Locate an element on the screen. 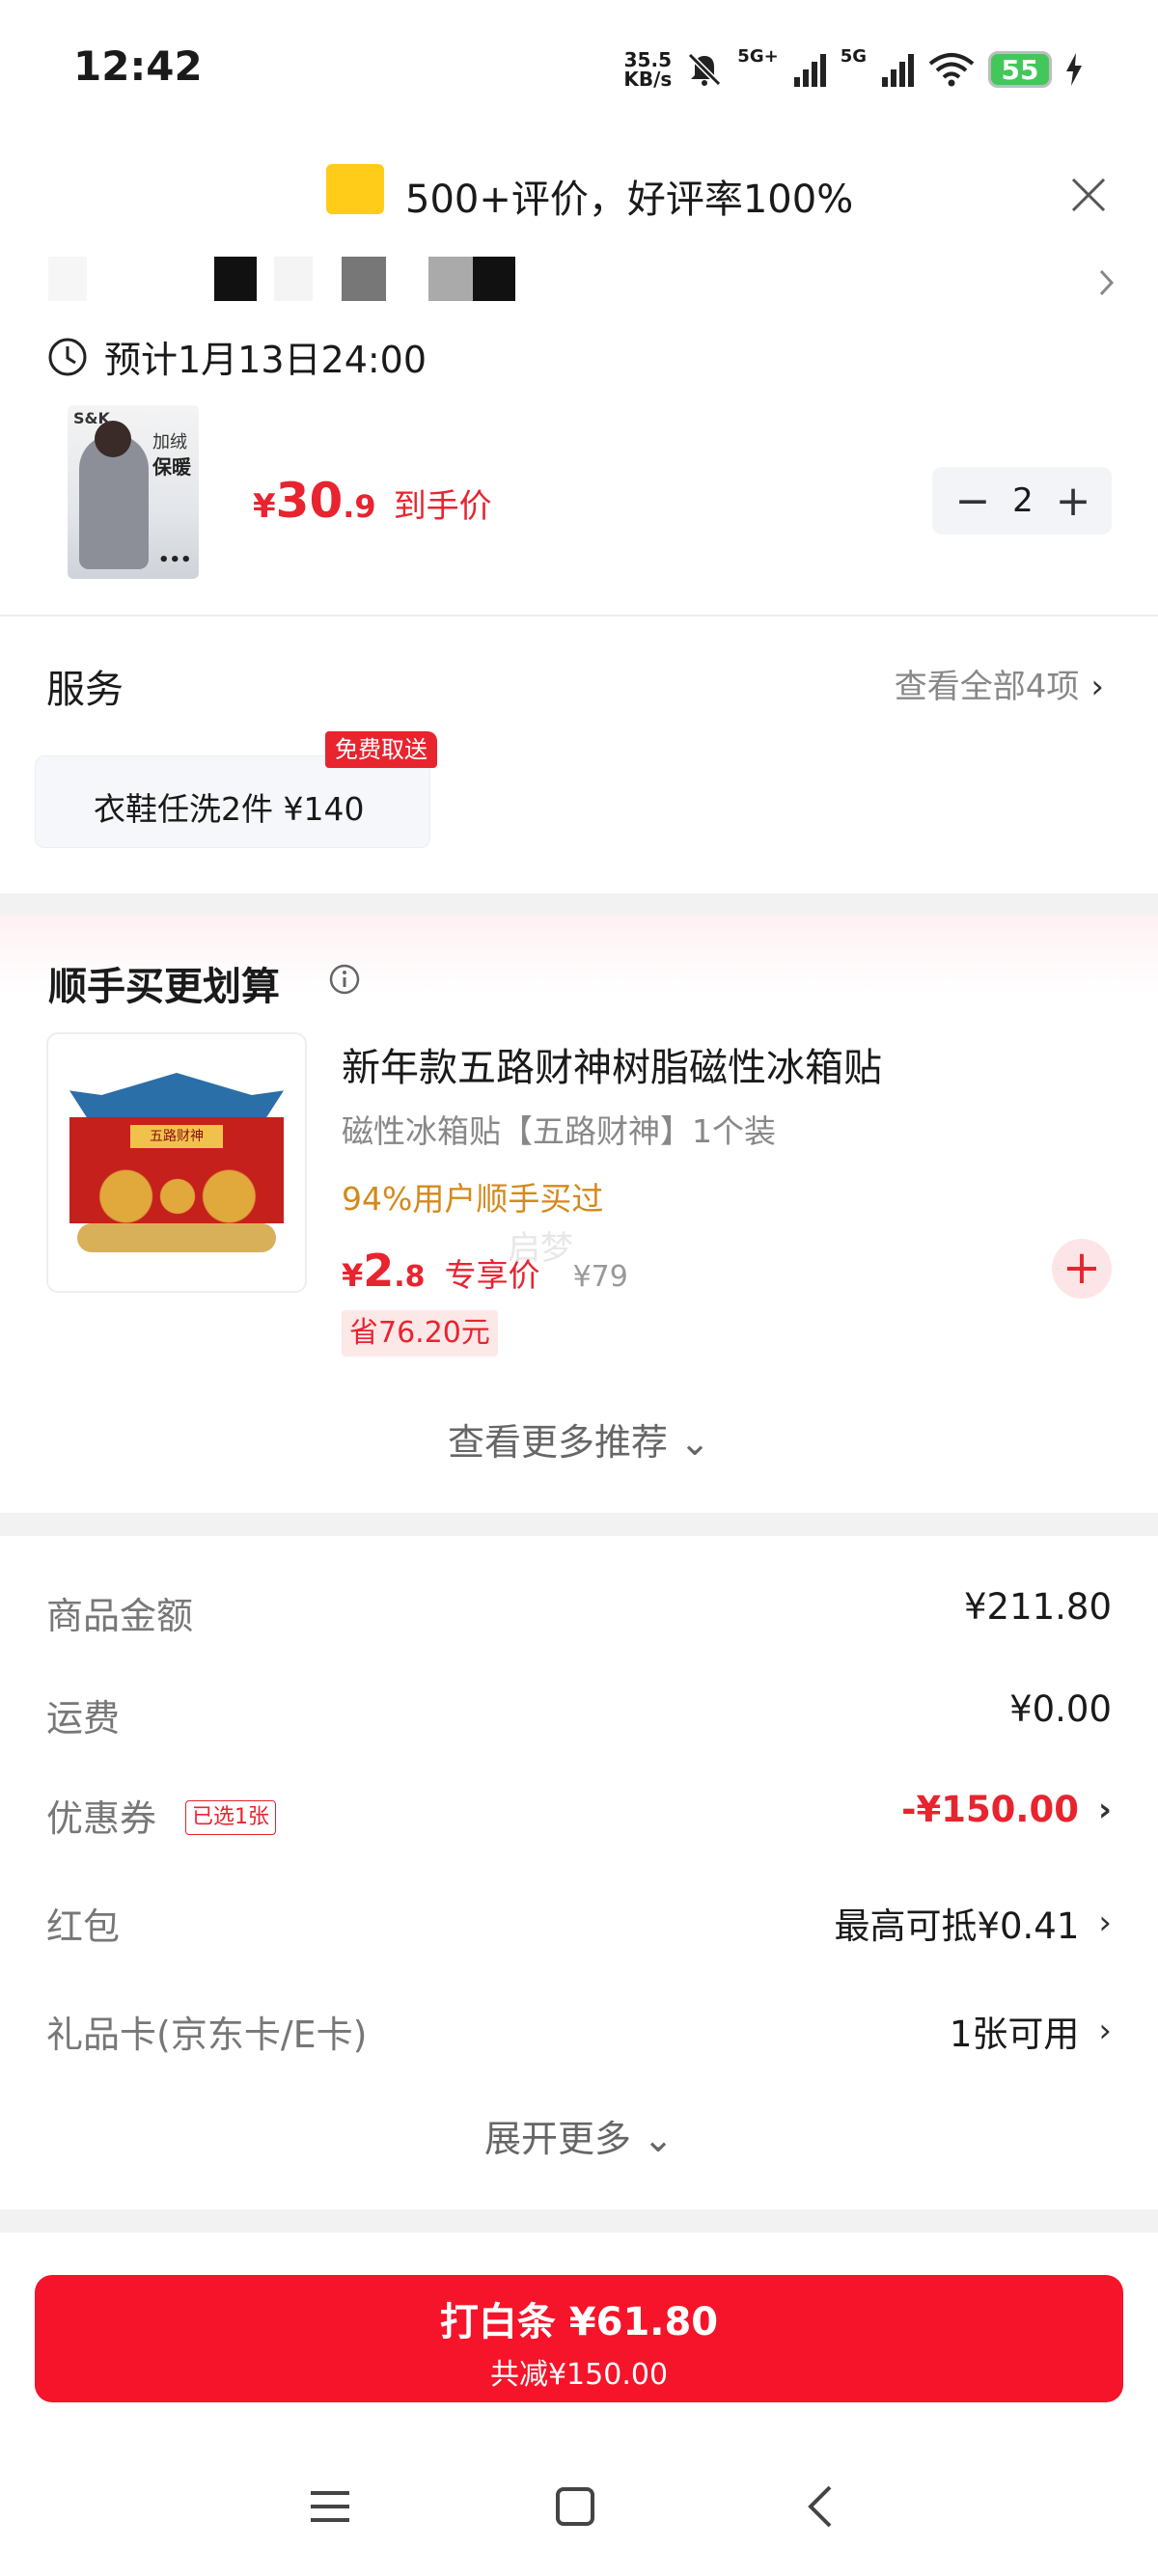 Image resolution: width=1158 pixels, height=2576 pixels. services-see-all-label: 查看全部4项 is located at coordinates (987, 687).